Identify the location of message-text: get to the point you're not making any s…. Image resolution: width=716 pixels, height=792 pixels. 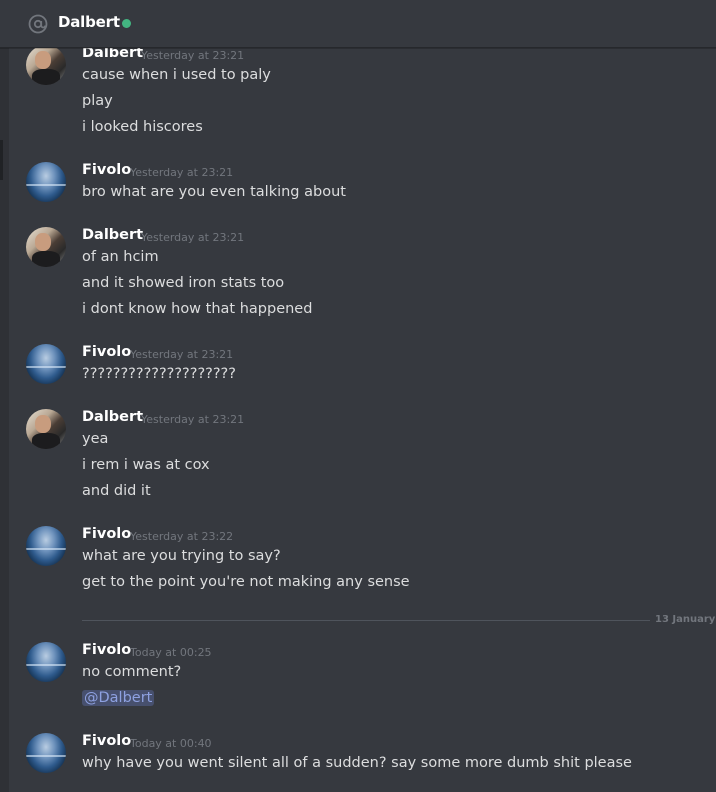
(246, 582).